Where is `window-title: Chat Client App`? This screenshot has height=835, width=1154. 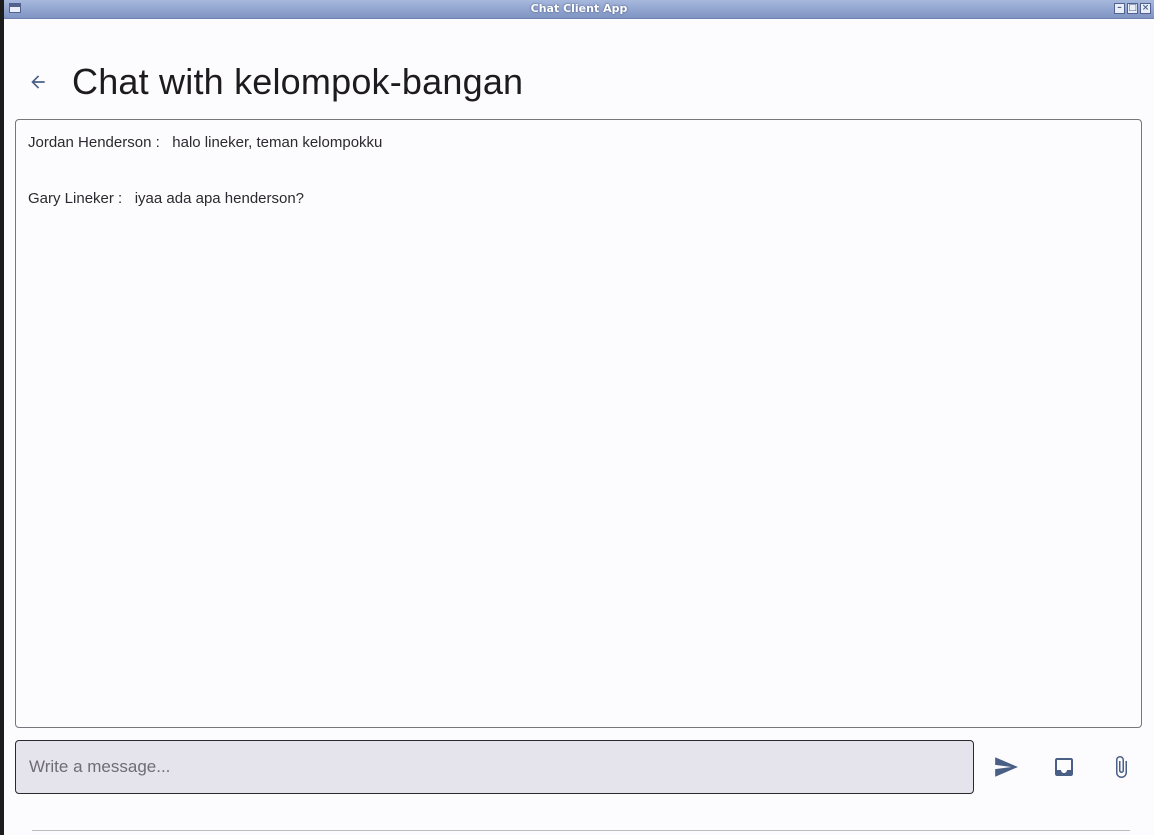
window-title: Chat Client App is located at coordinates (579, 8).